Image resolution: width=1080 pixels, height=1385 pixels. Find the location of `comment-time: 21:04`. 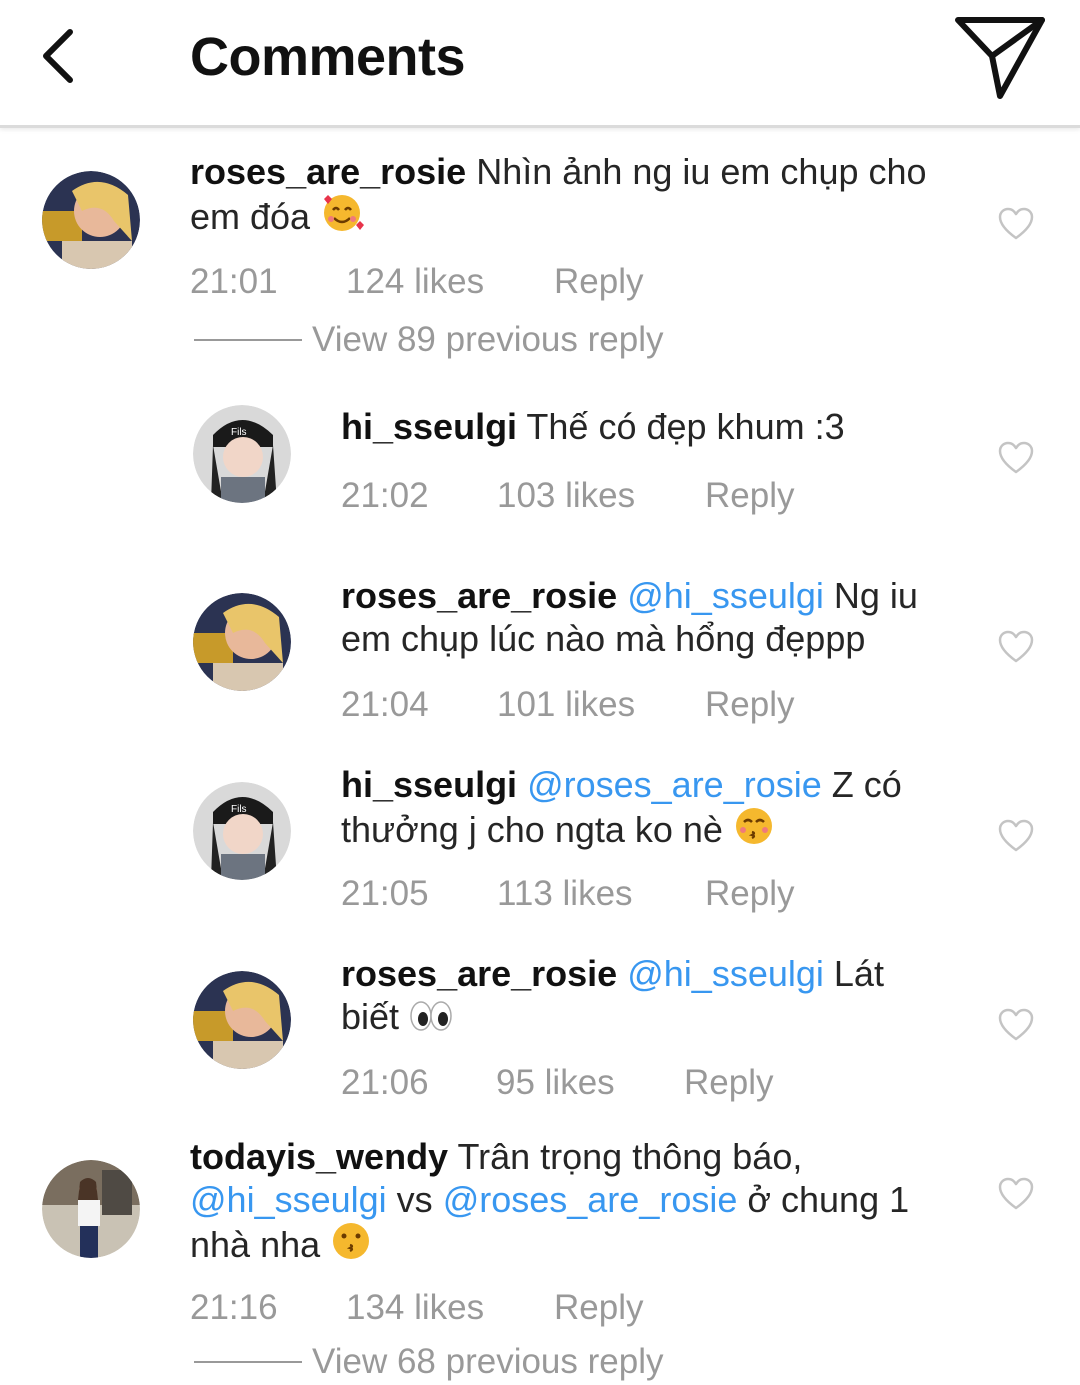

comment-time: 21:04 is located at coordinates (385, 704).